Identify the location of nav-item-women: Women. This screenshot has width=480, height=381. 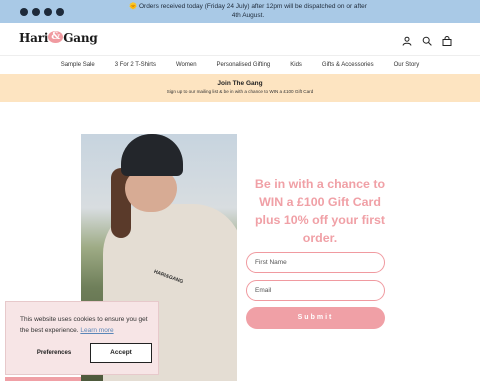
(186, 65).